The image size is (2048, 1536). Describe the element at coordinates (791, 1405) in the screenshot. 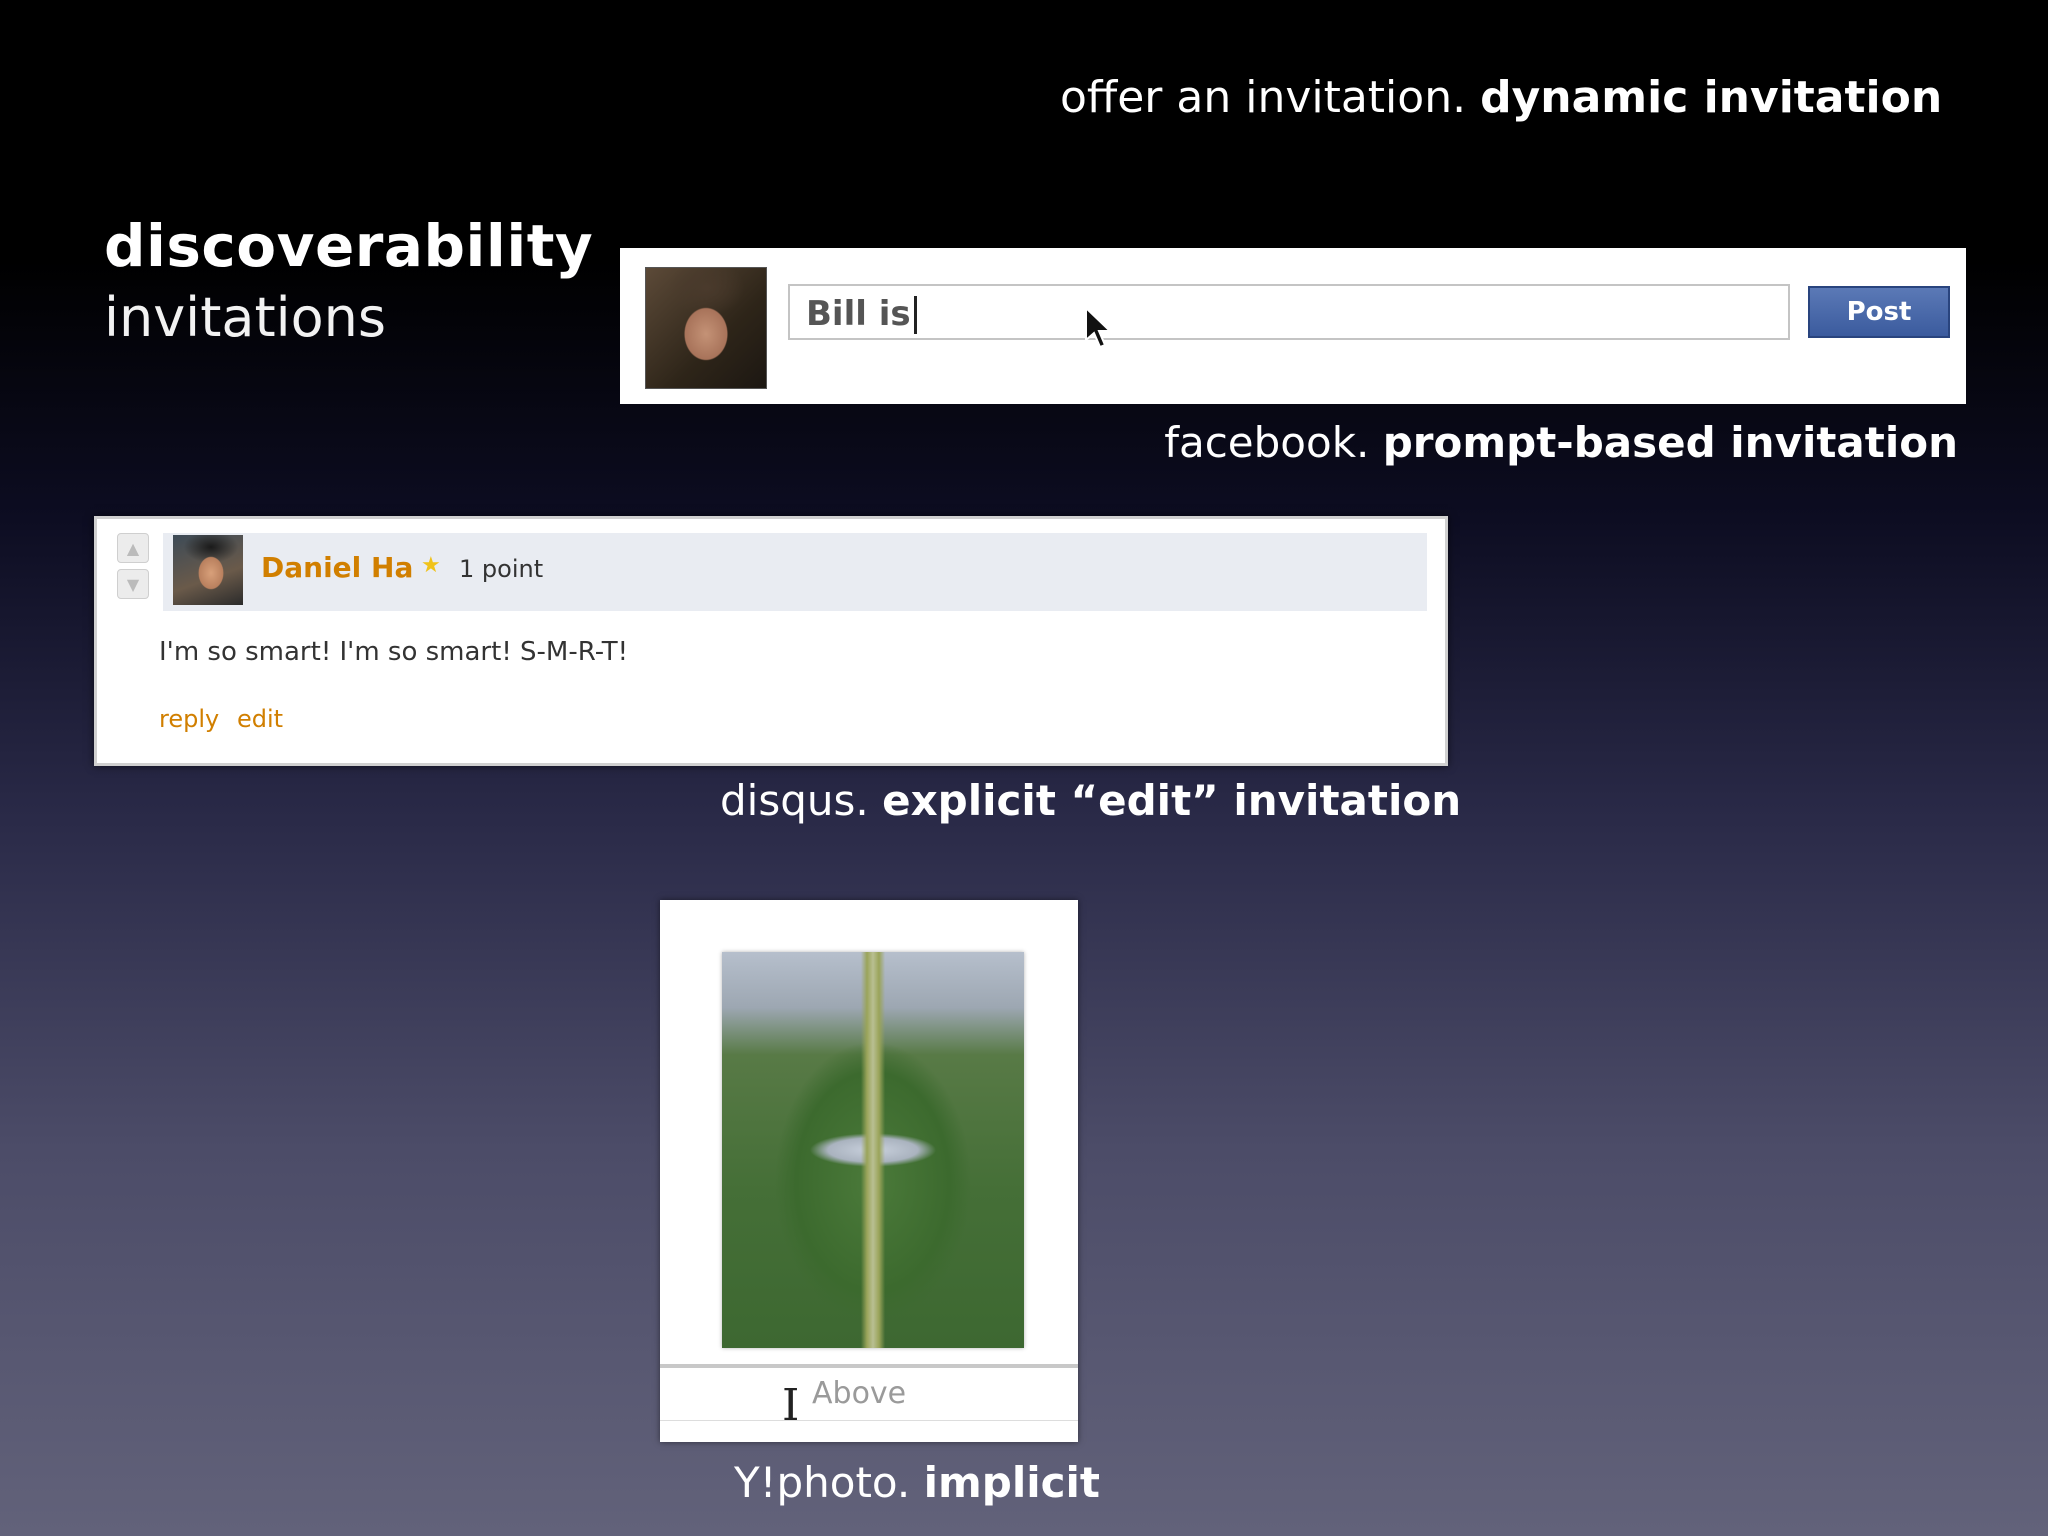

I see `text-cursor-icon: I` at that location.